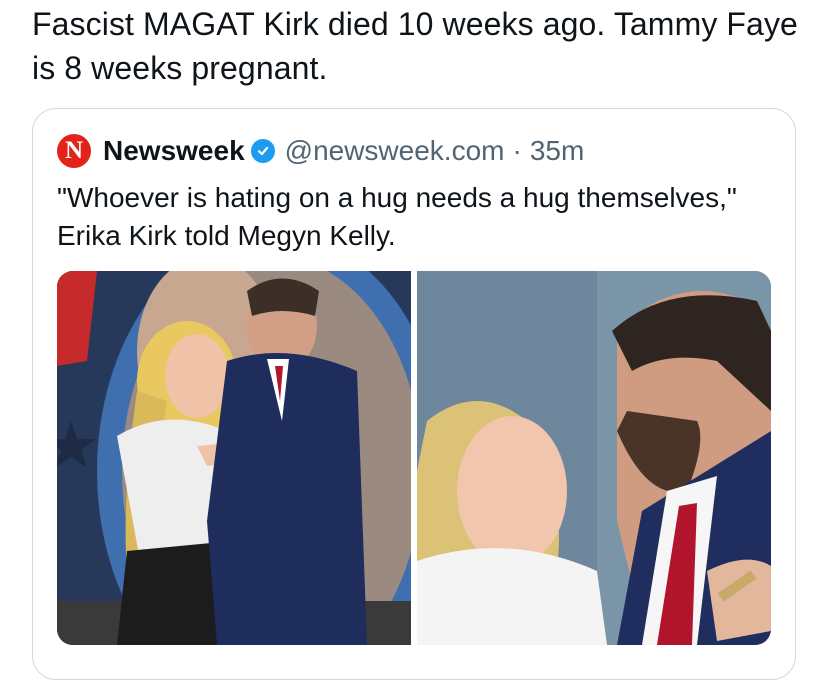 This screenshot has width=828, height=680. I want to click on post-timestamp: 35m, so click(557, 151).